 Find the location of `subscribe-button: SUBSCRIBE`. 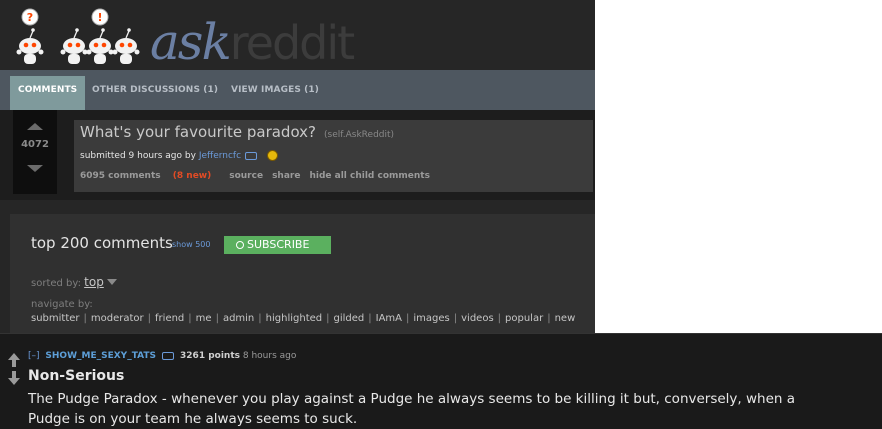

subscribe-button: SUBSCRIBE is located at coordinates (277, 245).